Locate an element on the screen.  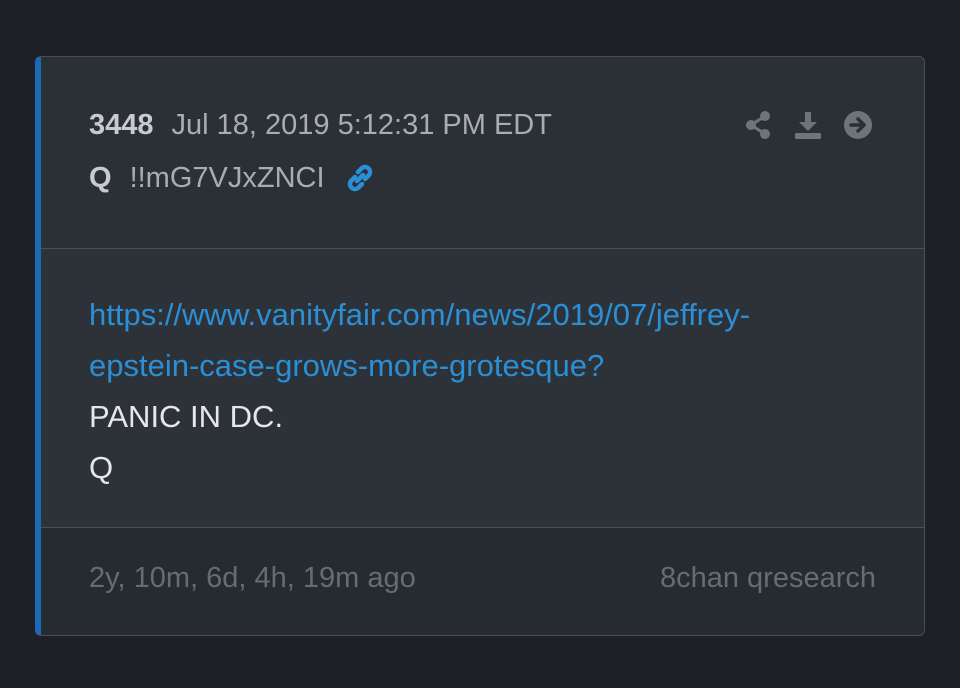
author-line: Q !!mG7VJxZNCI is located at coordinates (233, 178).